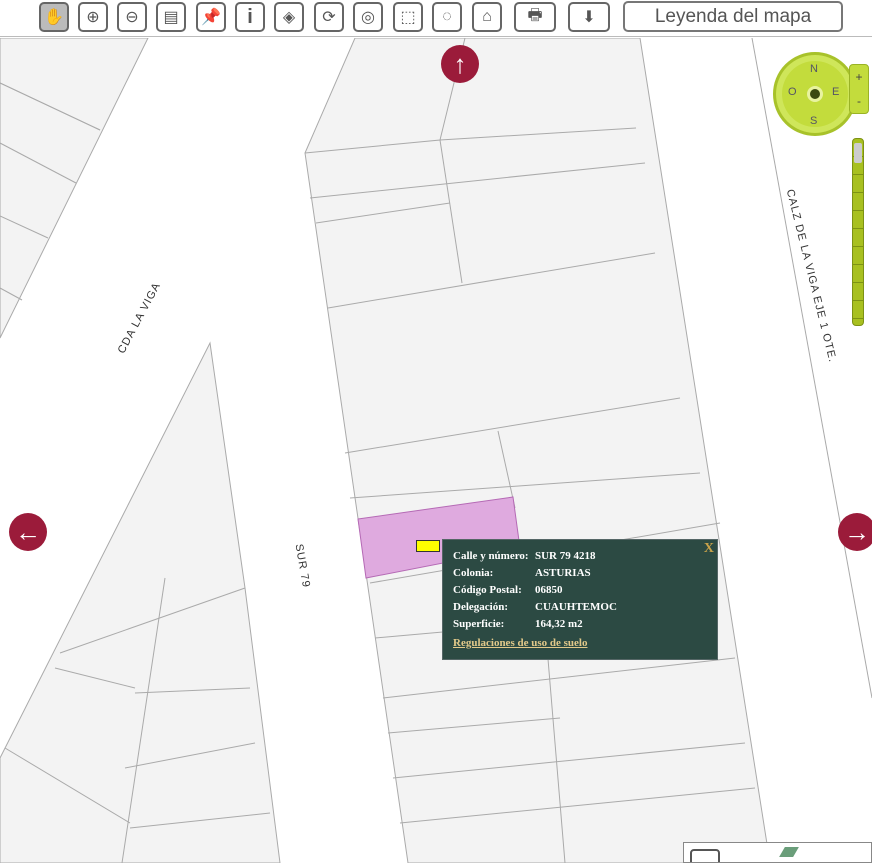 Image resolution: width=872 pixels, height=863 pixels. I want to click on info-key: Superficie:, so click(479, 624).